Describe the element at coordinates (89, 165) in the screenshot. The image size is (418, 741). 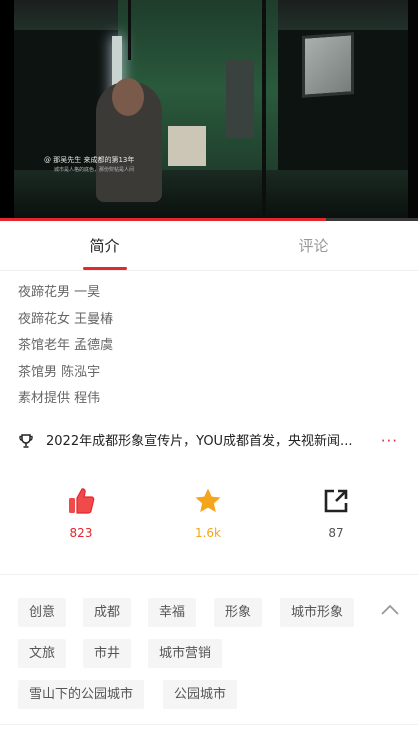
I see `video-caption: @ 那吴先生 来成都的第13年 城市是人格的底色，那份熨帖是人间` at that location.